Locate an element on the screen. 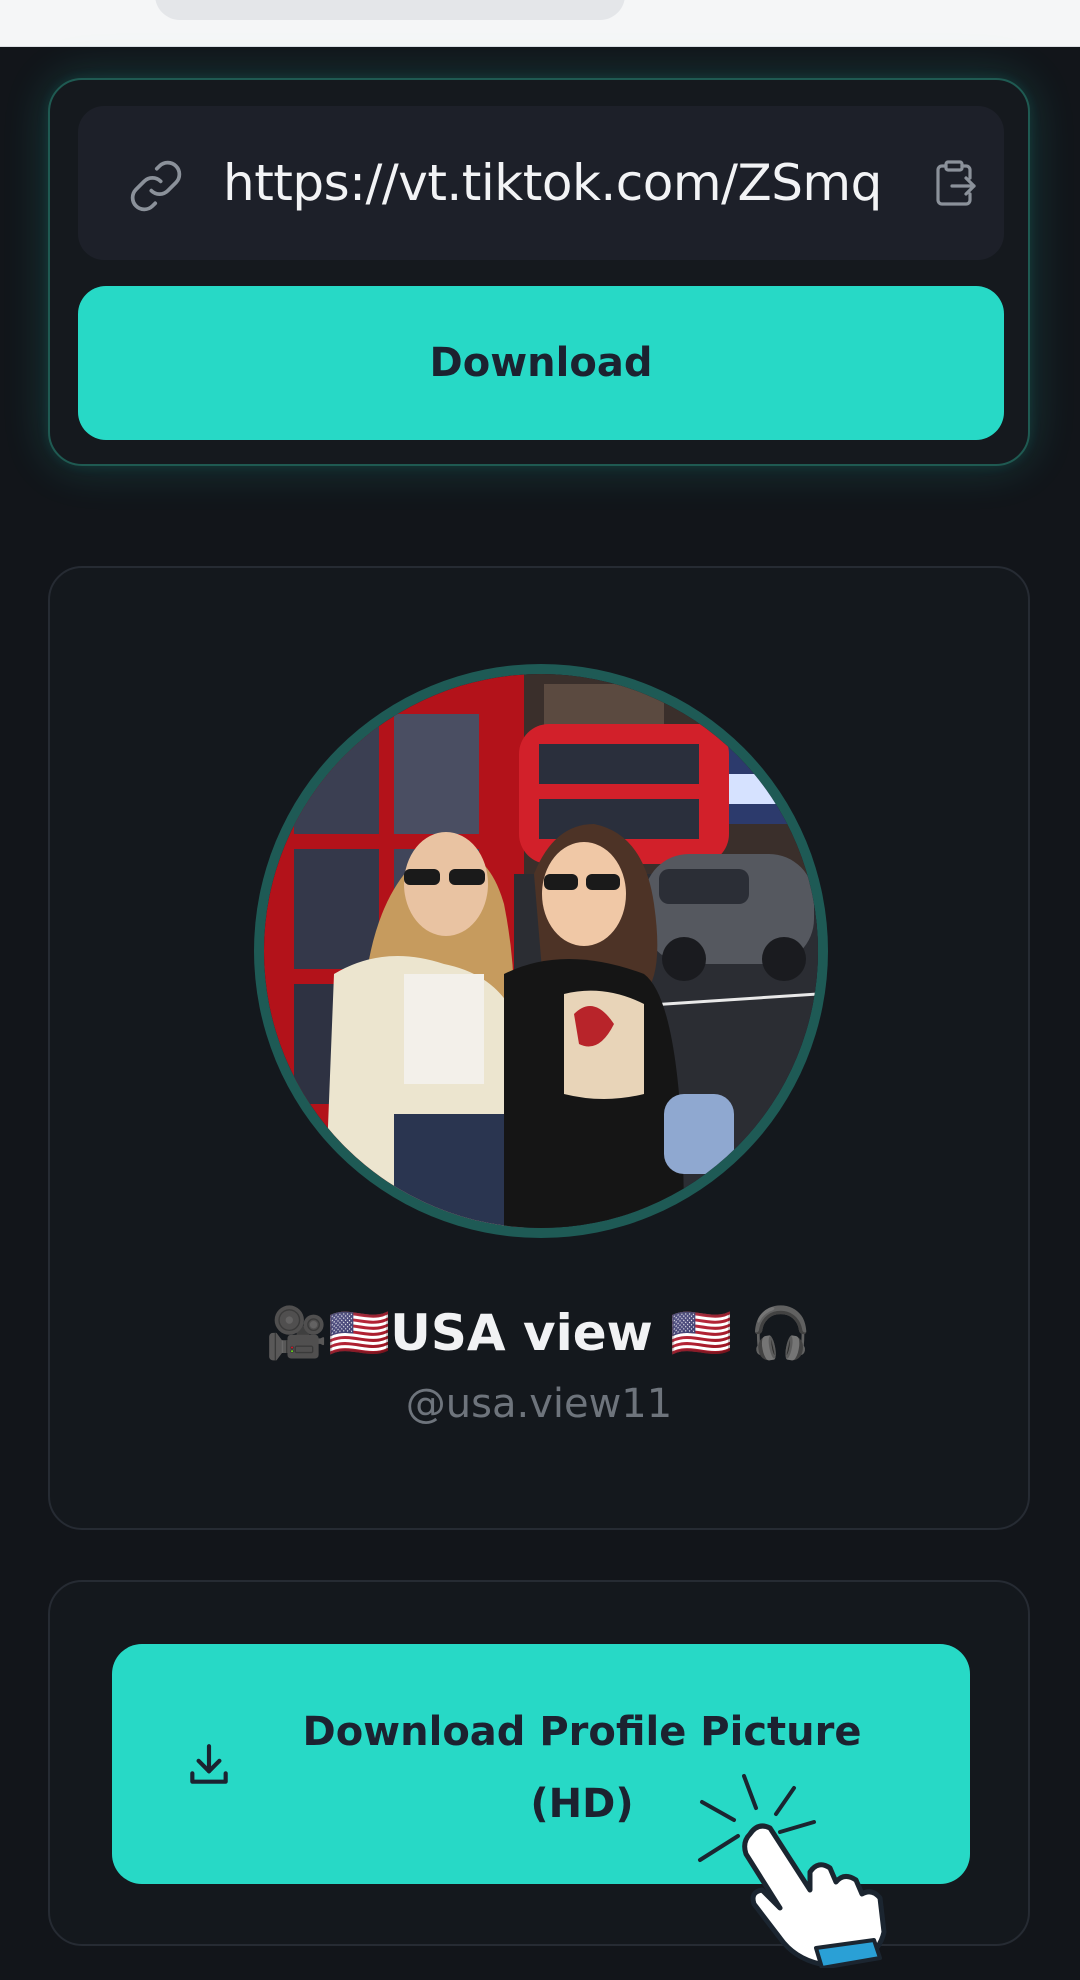  pointer-hand-icon is located at coordinates (792, 1871).